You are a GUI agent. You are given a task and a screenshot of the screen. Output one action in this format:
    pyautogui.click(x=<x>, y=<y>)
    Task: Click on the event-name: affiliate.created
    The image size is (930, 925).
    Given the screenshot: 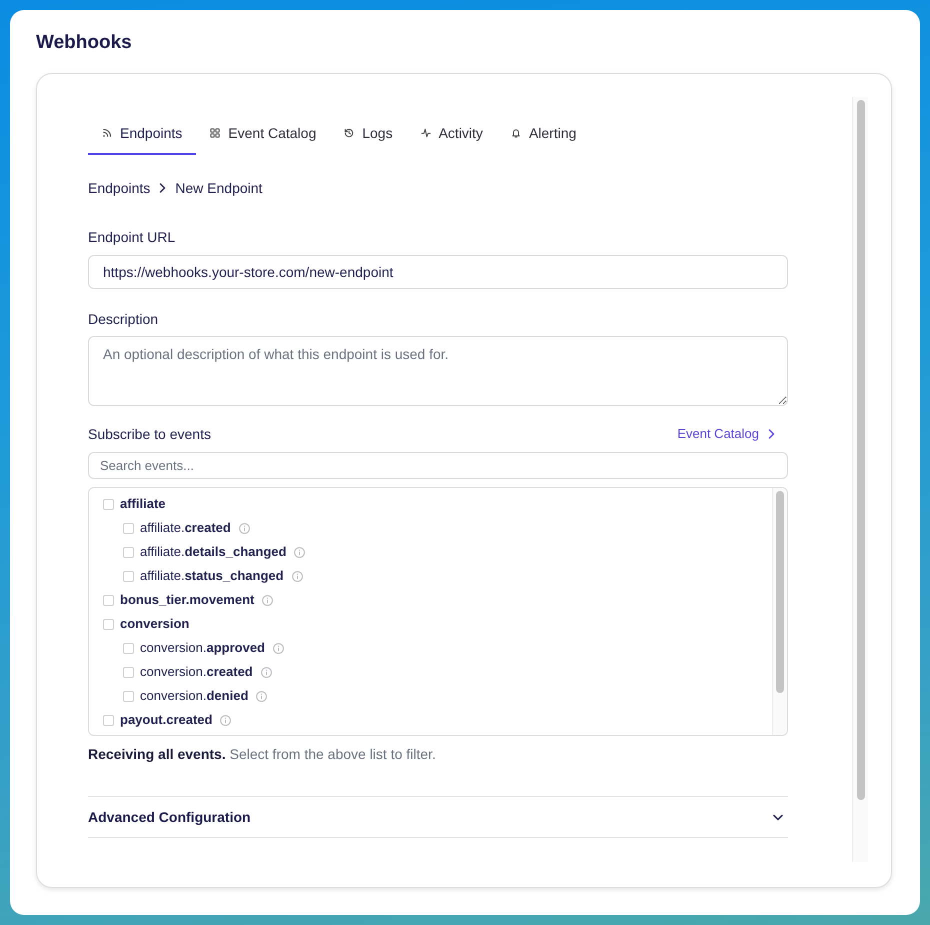 What is the action you would take?
    pyautogui.click(x=185, y=528)
    